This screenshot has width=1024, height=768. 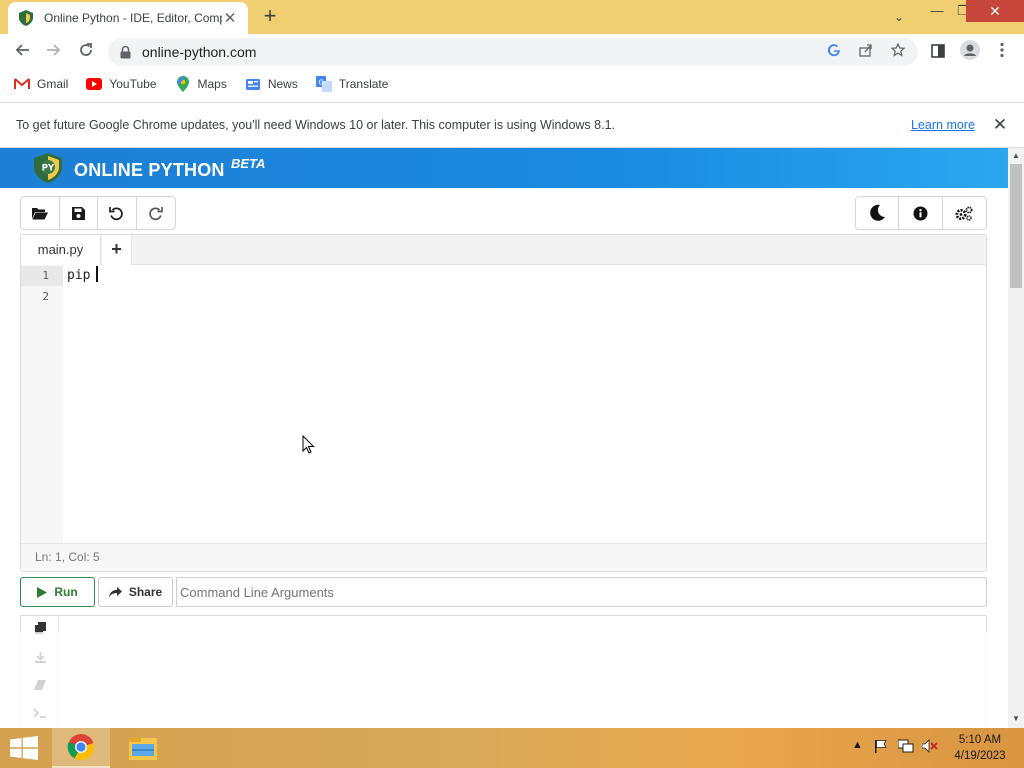 What do you see at coordinates (1016, 156) in the screenshot?
I see `scroll-up-icon: ▲` at bounding box center [1016, 156].